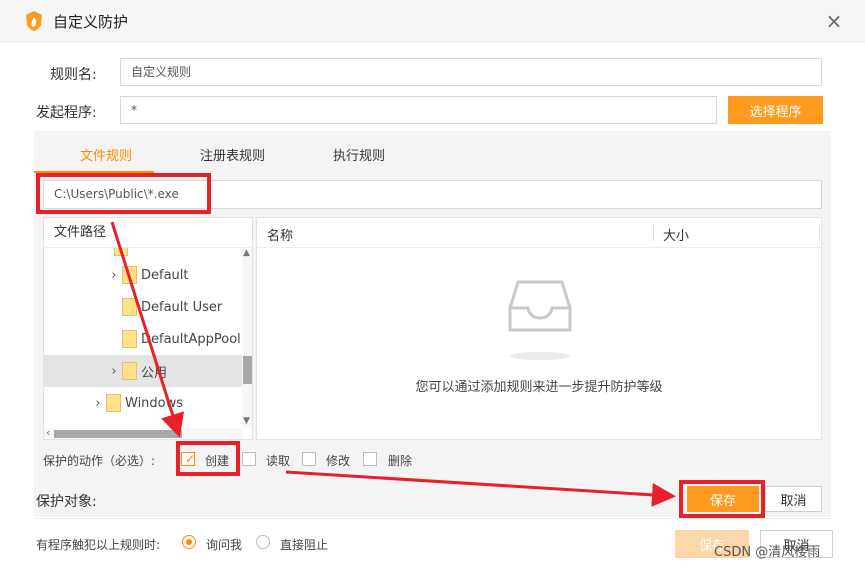  What do you see at coordinates (73, 75) in the screenshot?
I see `rule-name-label: 规则名:` at bounding box center [73, 75].